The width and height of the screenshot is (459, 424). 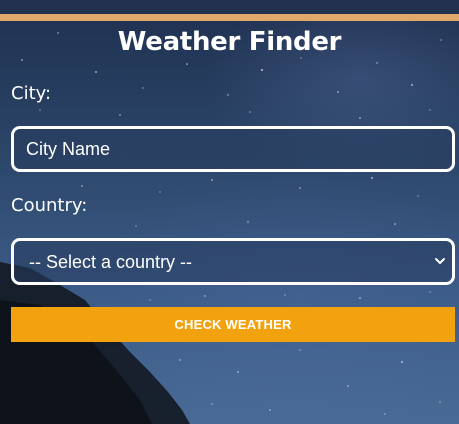 What do you see at coordinates (31, 93) in the screenshot?
I see `city-label: City:` at bounding box center [31, 93].